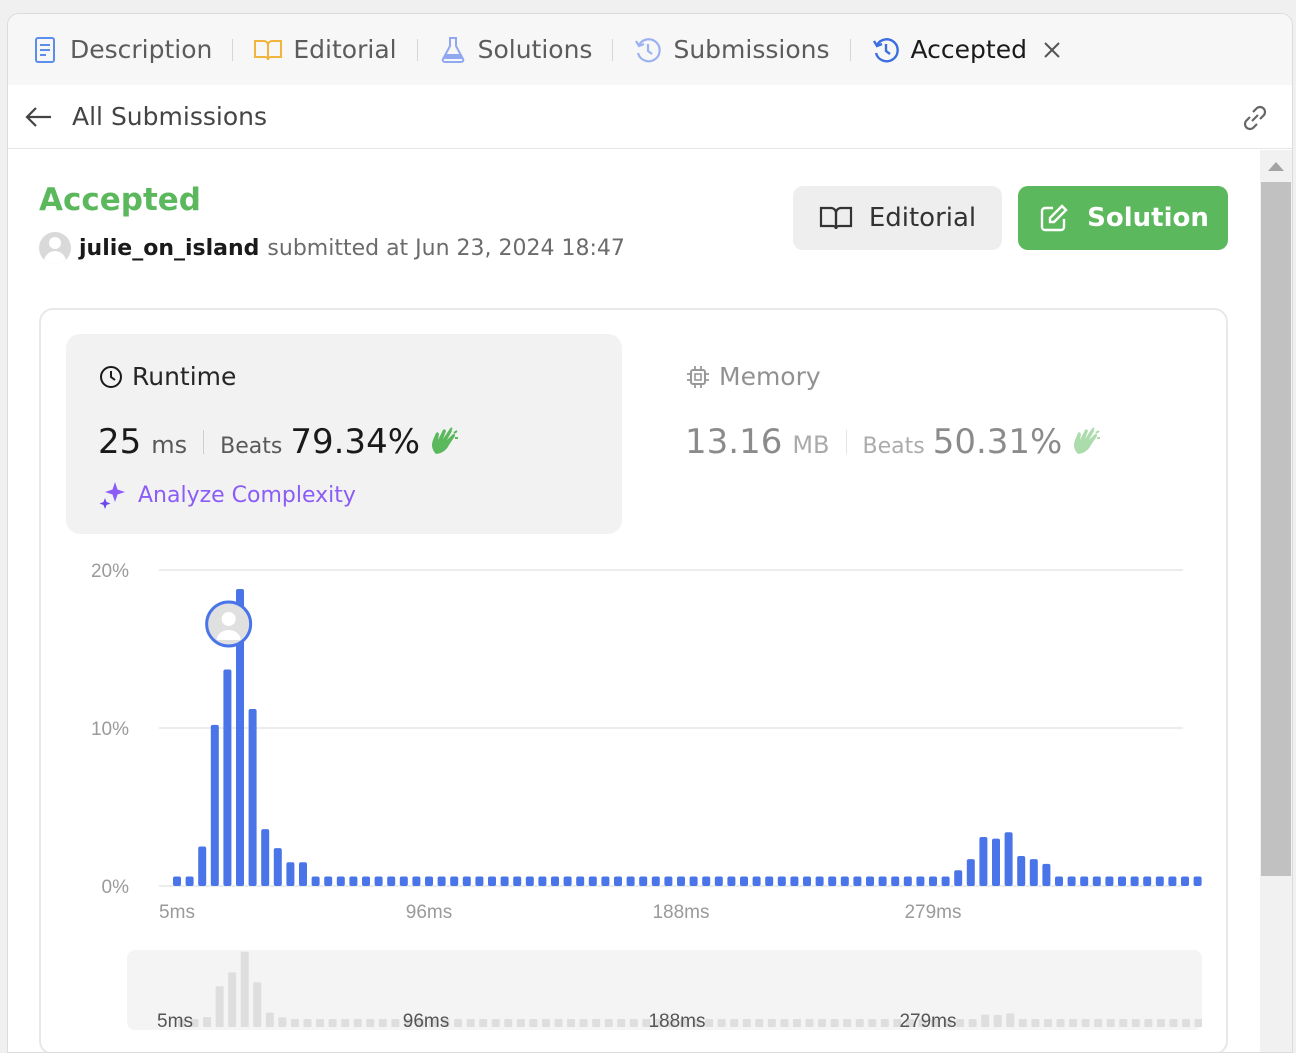 This screenshot has width=1296, height=1053. What do you see at coordinates (227, 495) in the screenshot?
I see `analyze-complexity-button: Analyze Complexity` at bounding box center [227, 495].